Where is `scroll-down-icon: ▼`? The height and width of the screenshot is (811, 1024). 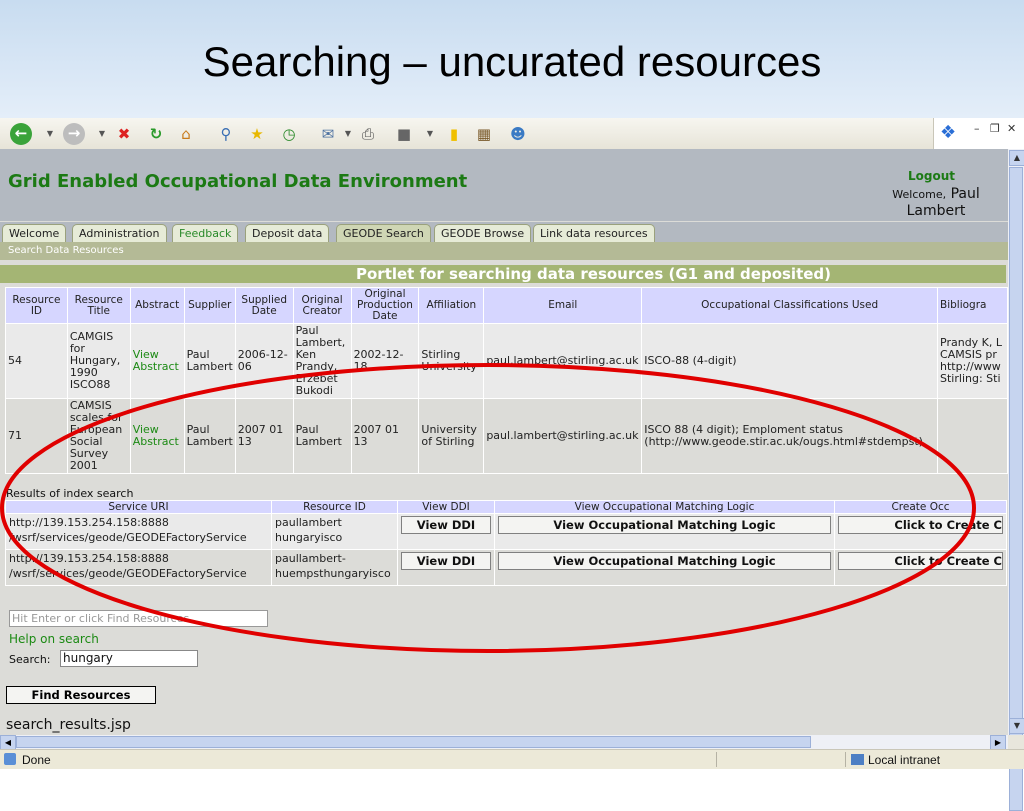
scroll-down-icon: ▼ is located at coordinates (1016, 726).